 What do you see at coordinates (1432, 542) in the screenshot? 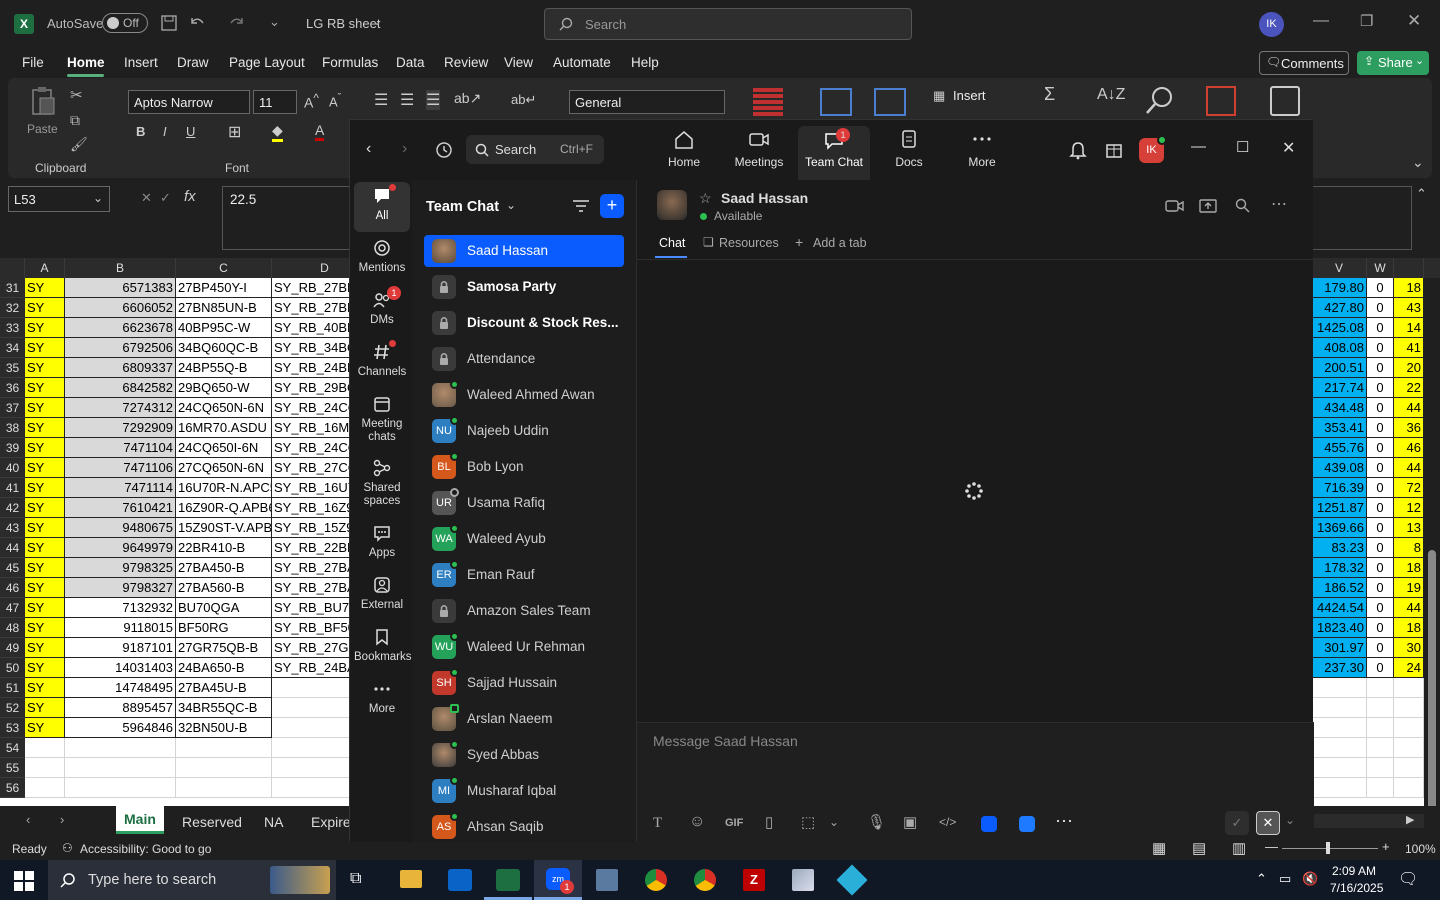
I see `vertical-scrollbar` at bounding box center [1432, 542].